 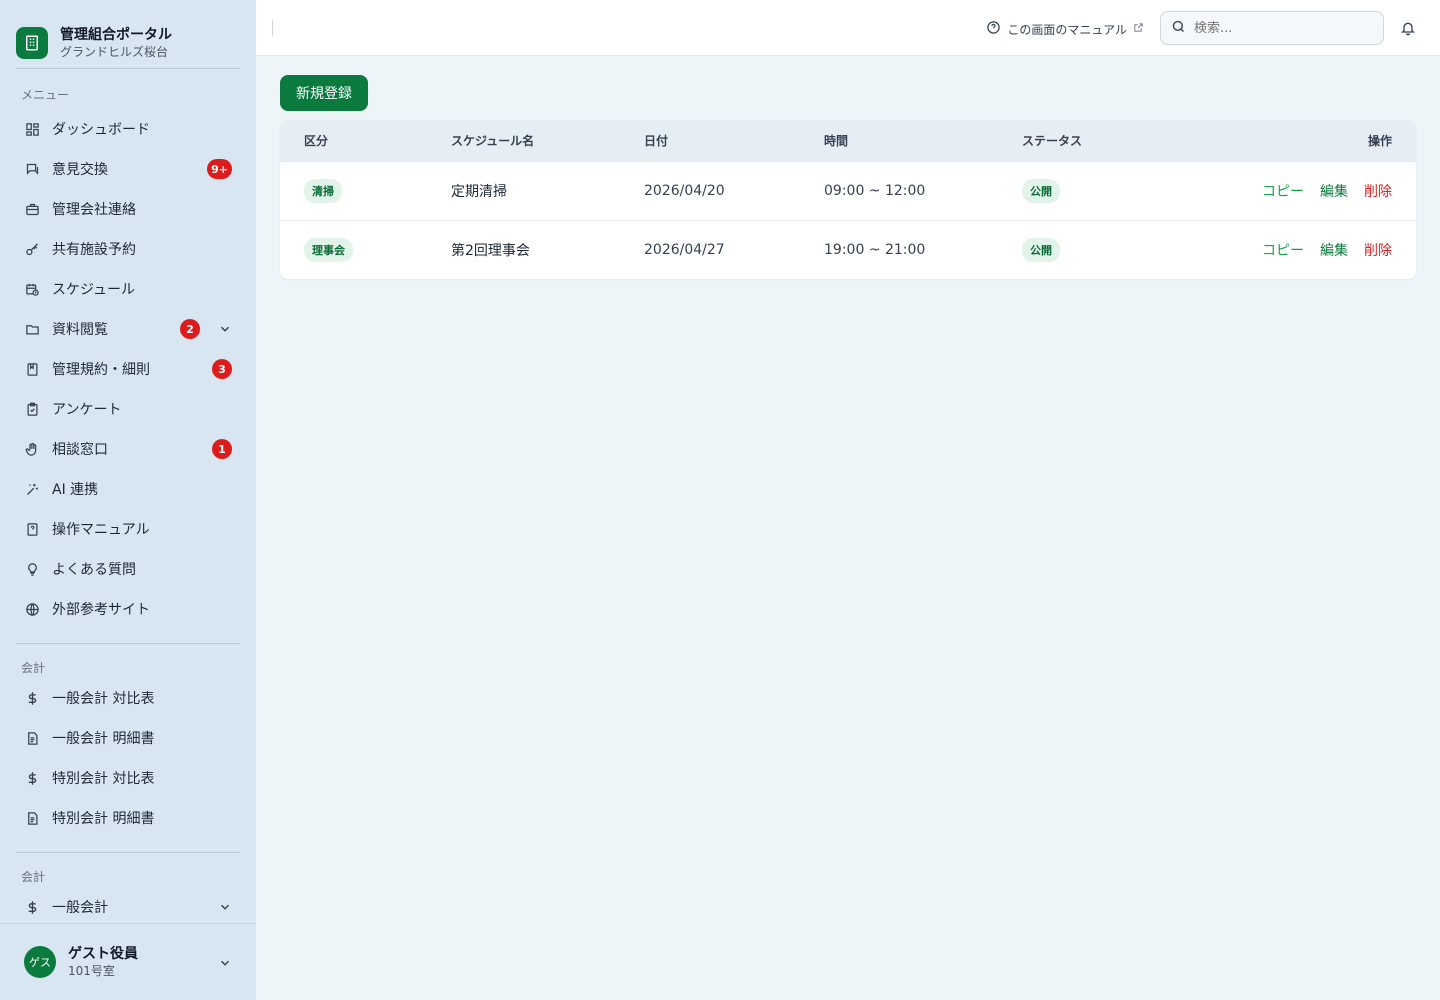 I want to click on schedule-name: 第2回理事会, so click(x=490, y=251).